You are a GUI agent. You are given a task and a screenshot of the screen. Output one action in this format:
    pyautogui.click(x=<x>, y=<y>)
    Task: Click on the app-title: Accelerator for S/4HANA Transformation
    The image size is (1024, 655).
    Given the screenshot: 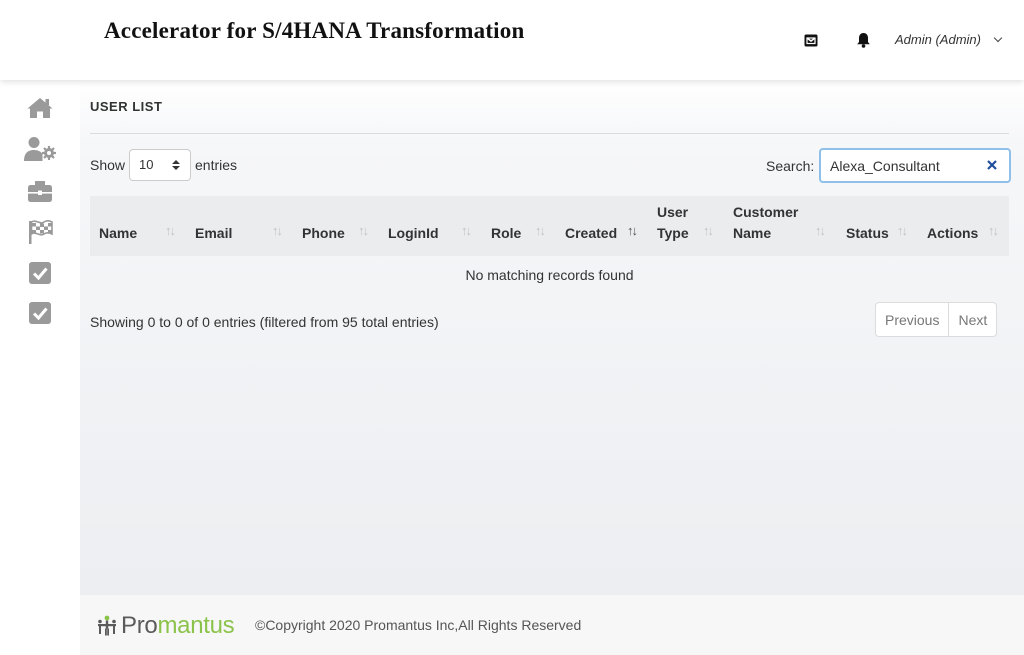 What is the action you would take?
    pyautogui.click(x=314, y=30)
    